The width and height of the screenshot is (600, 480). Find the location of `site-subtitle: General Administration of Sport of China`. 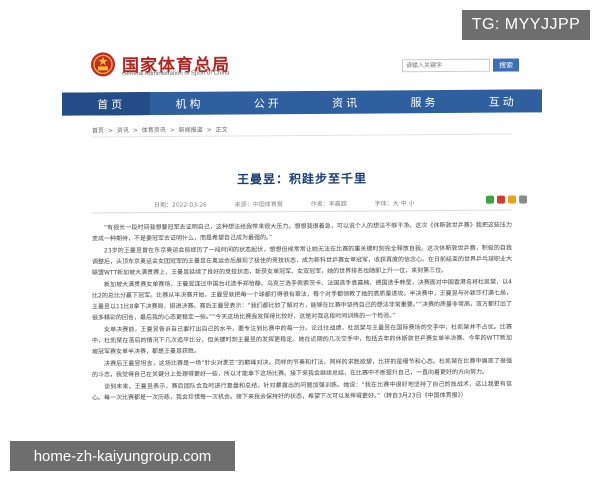

site-subtitle: General Administration of Sport of China is located at coordinates (176, 74).